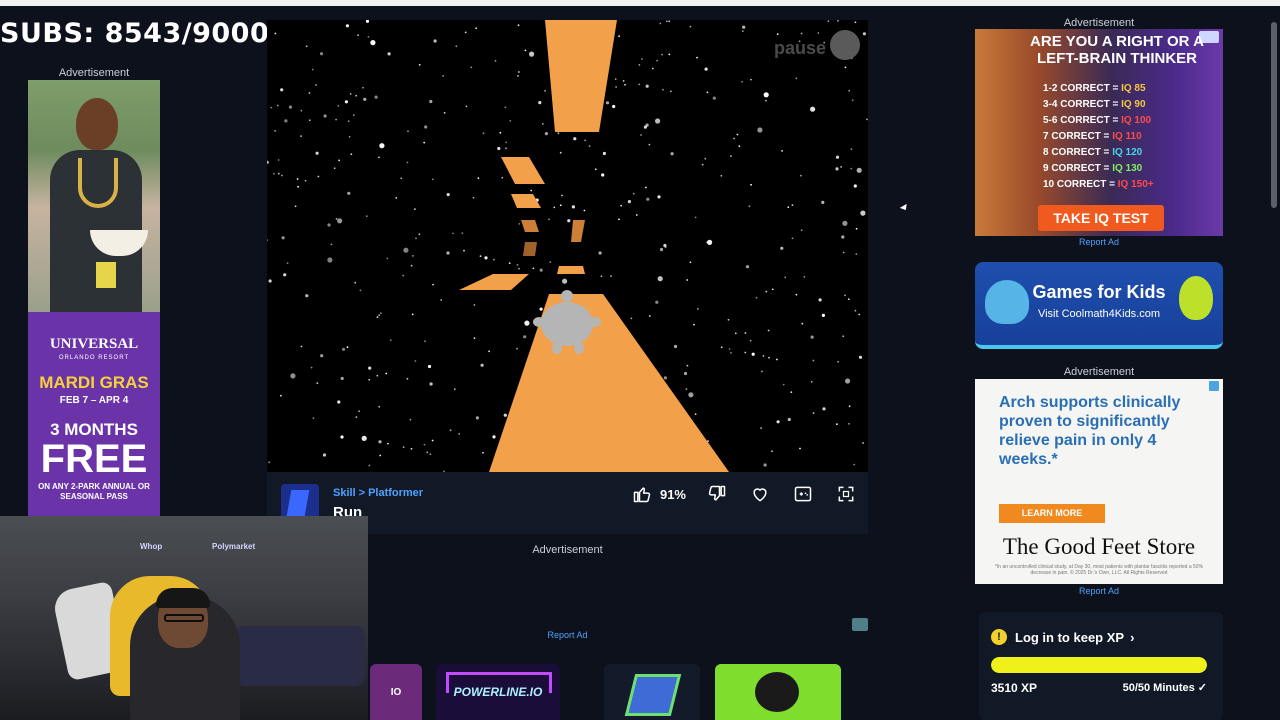  What do you see at coordinates (395, 493) in the screenshot?
I see `breadcrumb-platformer: Platformer` at bounding box center [395, 493].